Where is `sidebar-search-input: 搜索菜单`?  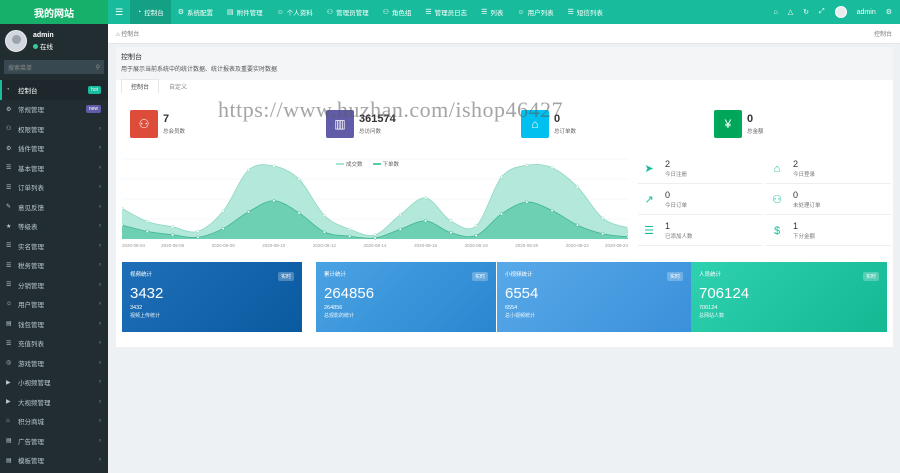 sidebar-search-input: 搜索菜单 is located at coordinates (20, 67).